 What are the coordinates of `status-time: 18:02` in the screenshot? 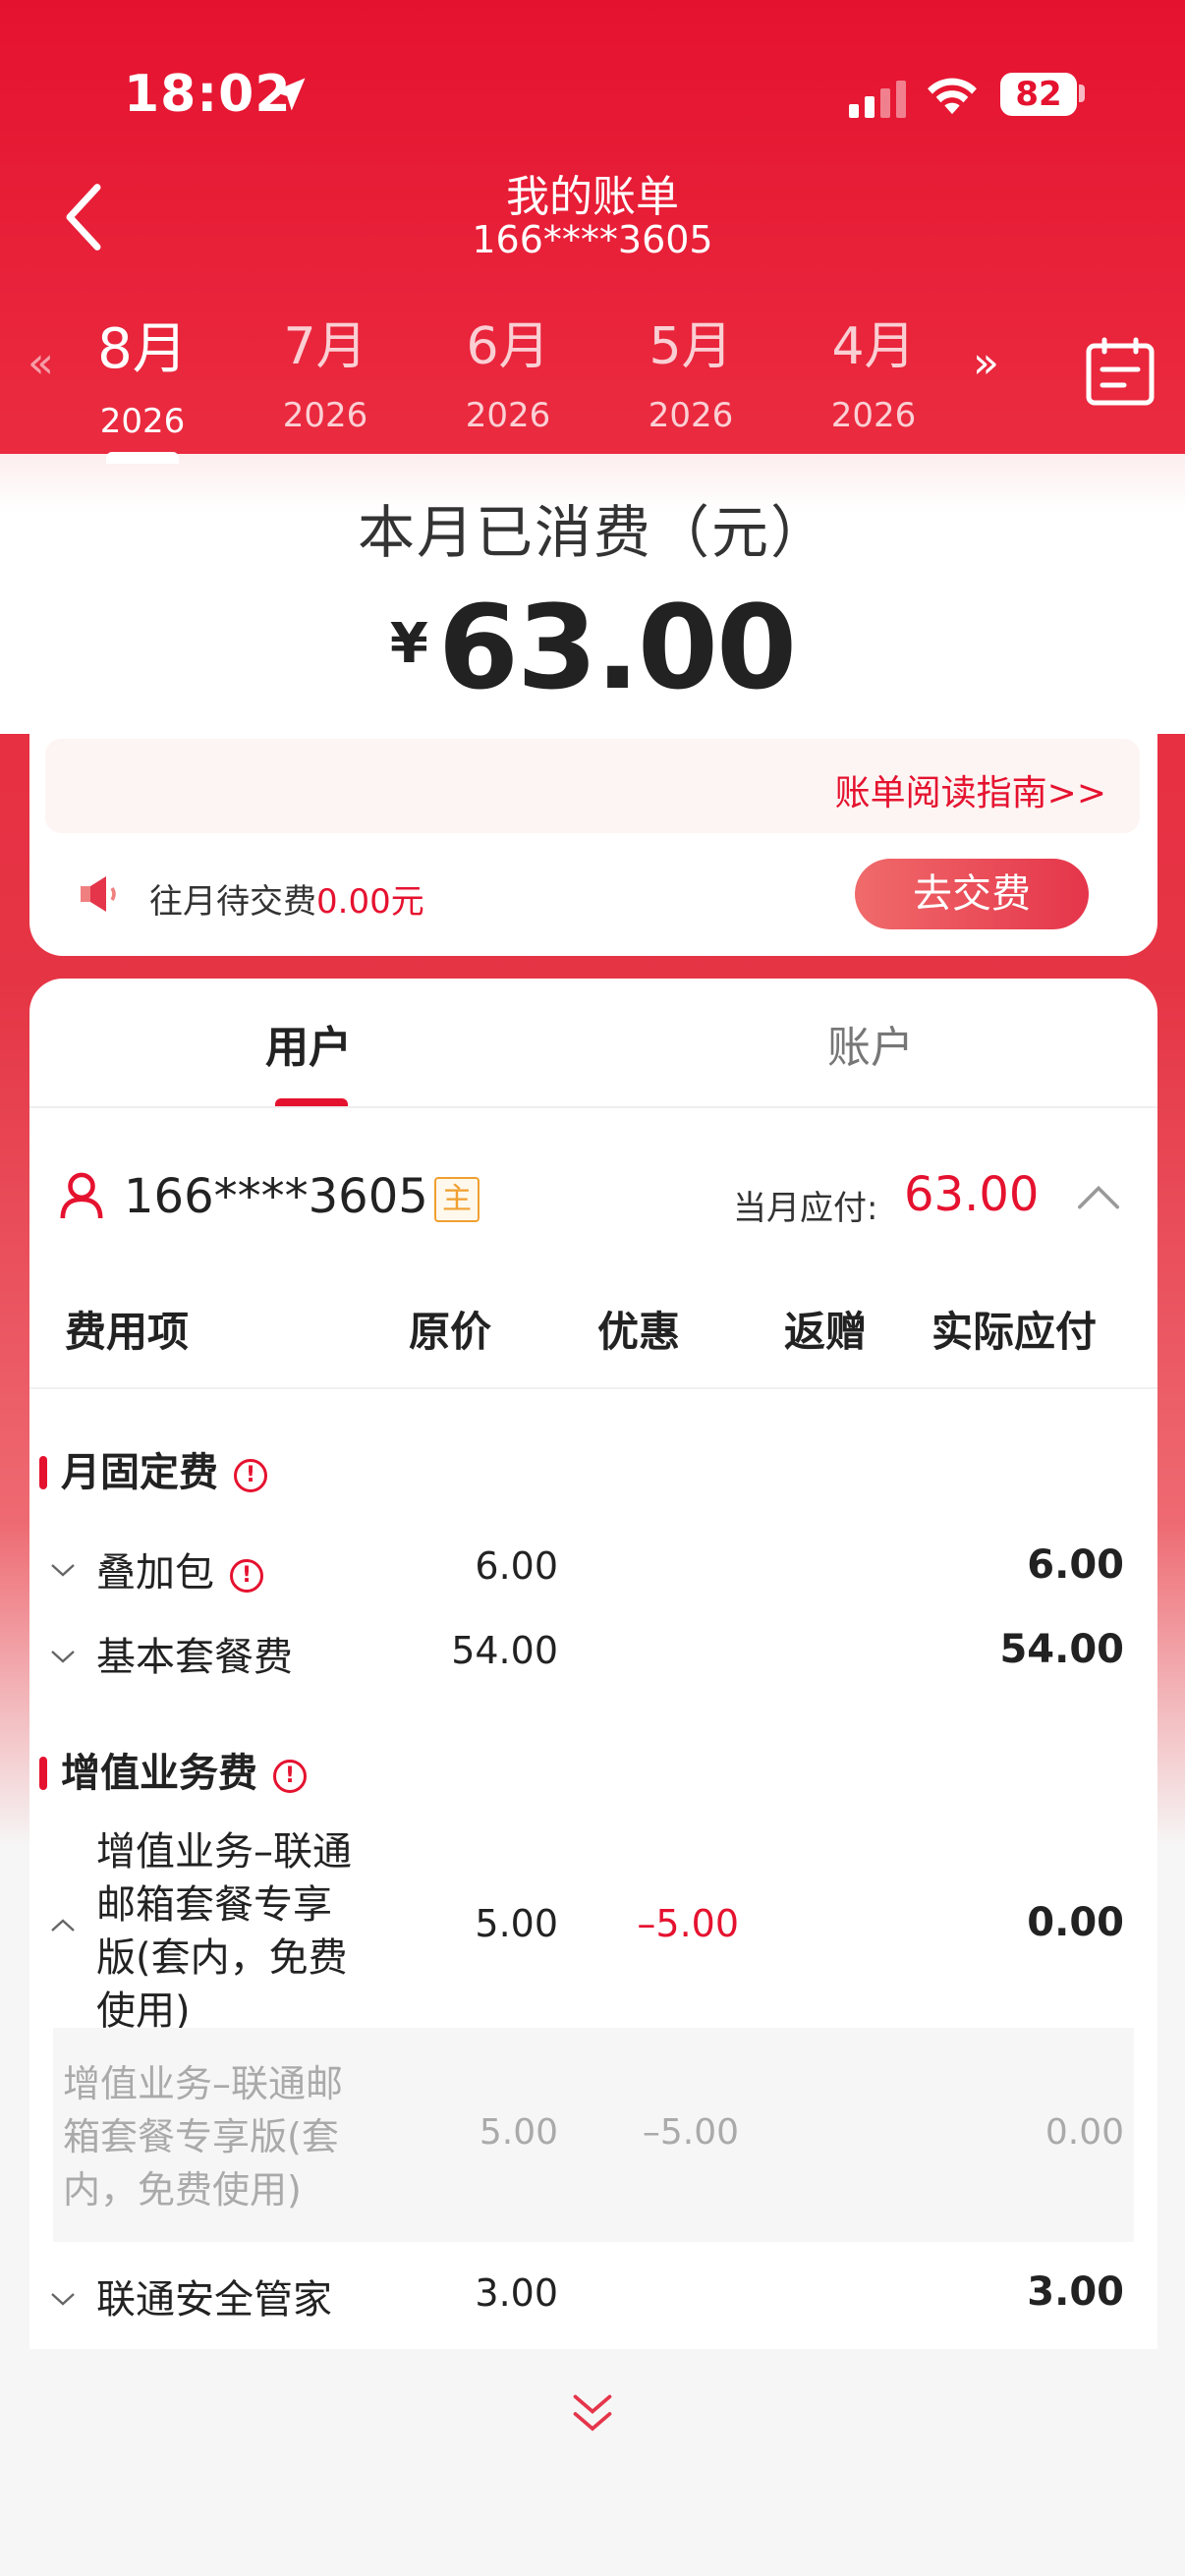 It's located at (208, 94).